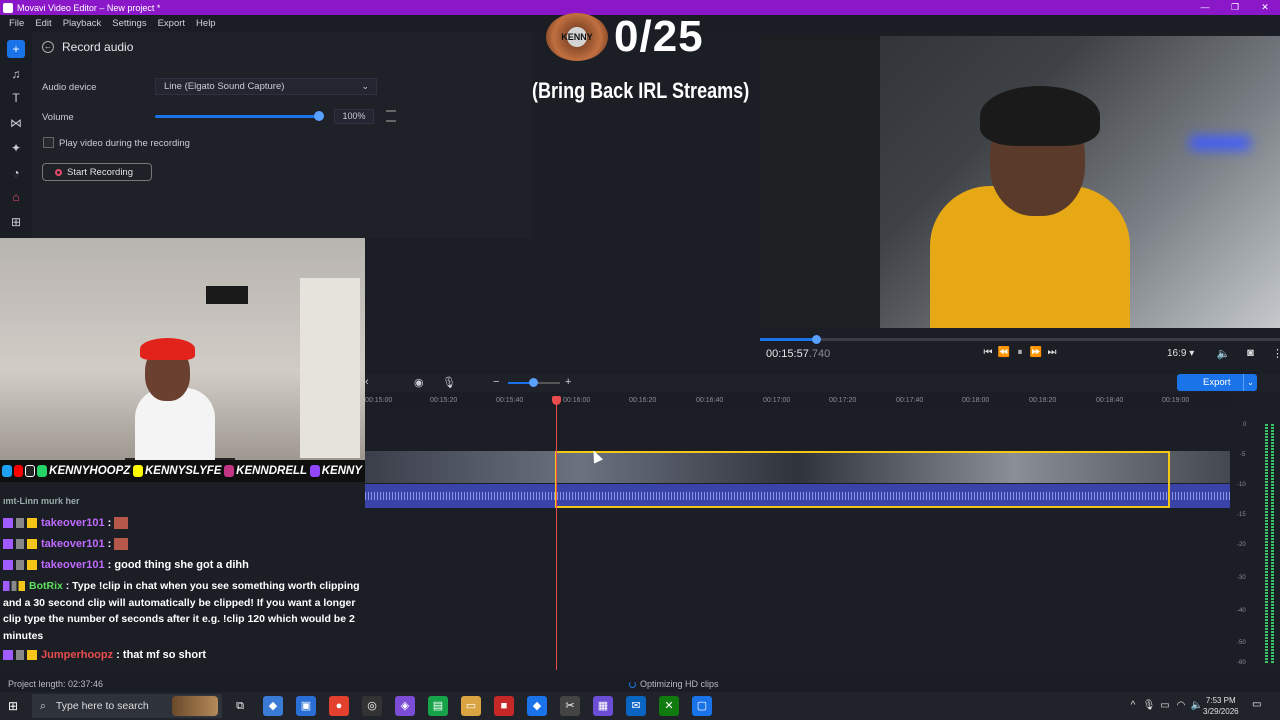 The height and width of the screenshot is (720, 1280). What do you see at coordinates (1133, 705) in the screenshot?
I see `tray-chevron-icon: ^` at bounding box center [1133, 705].